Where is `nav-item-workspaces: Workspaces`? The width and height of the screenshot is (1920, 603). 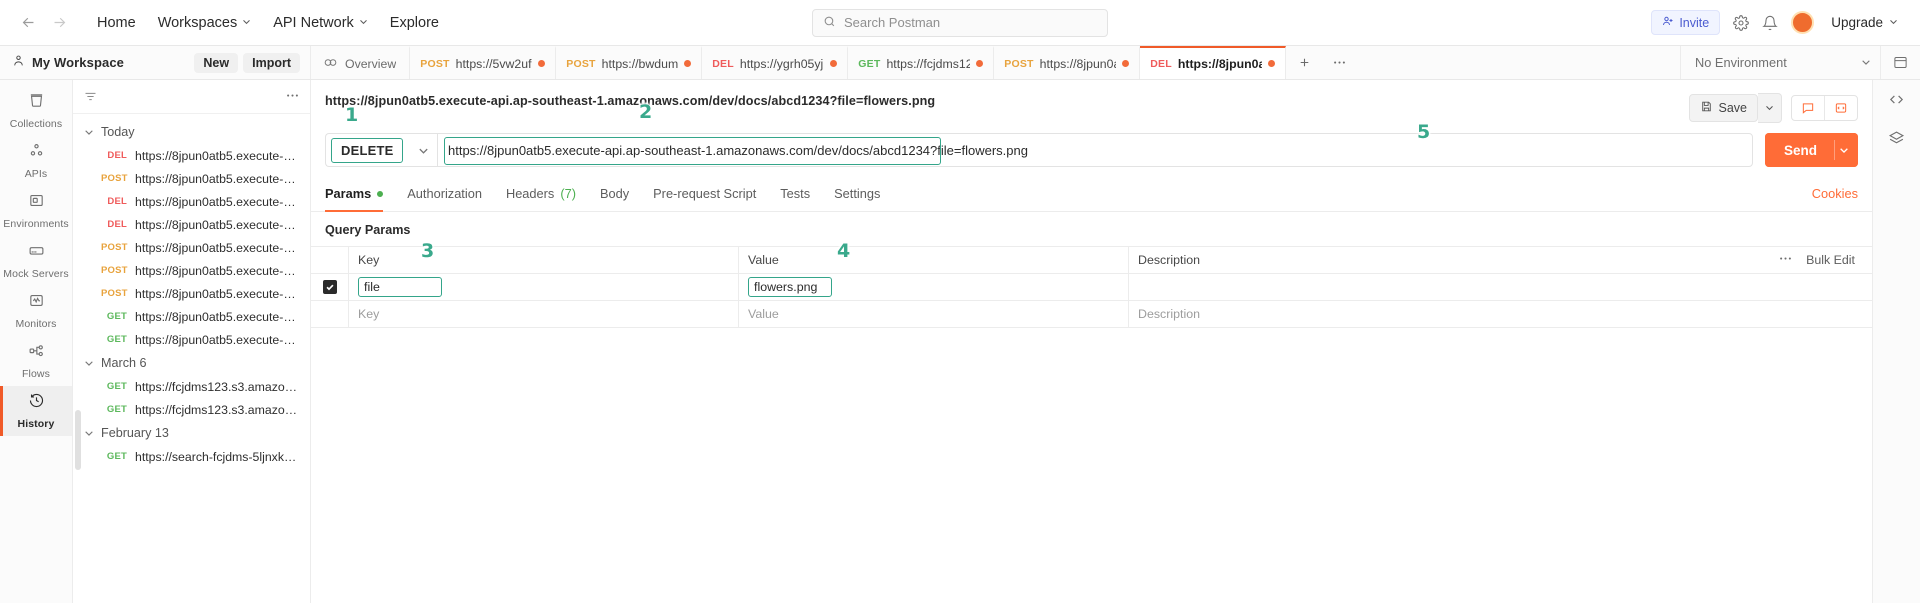 nav-item-workspaces: Workspaces is located at coordinates (205, 23).